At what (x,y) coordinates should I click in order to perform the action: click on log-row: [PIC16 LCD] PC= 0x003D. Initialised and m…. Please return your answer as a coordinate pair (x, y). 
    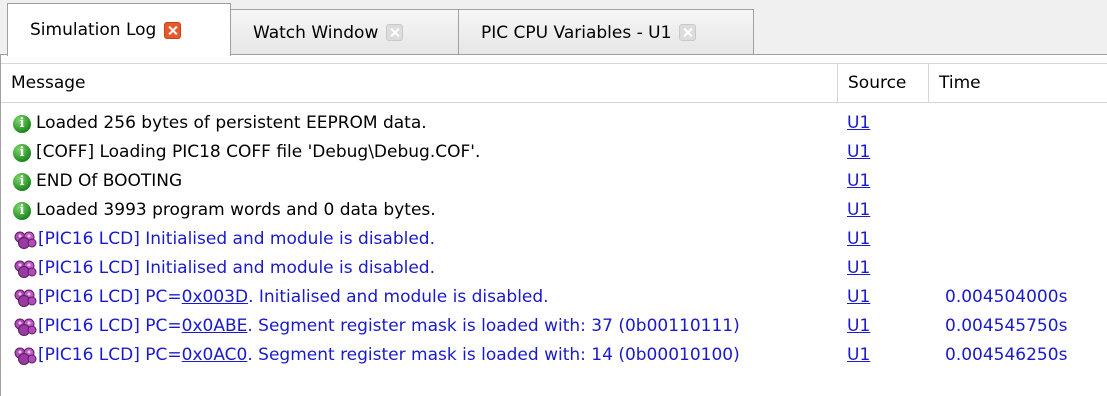
    Looking at the image, I should click on (554, 297).